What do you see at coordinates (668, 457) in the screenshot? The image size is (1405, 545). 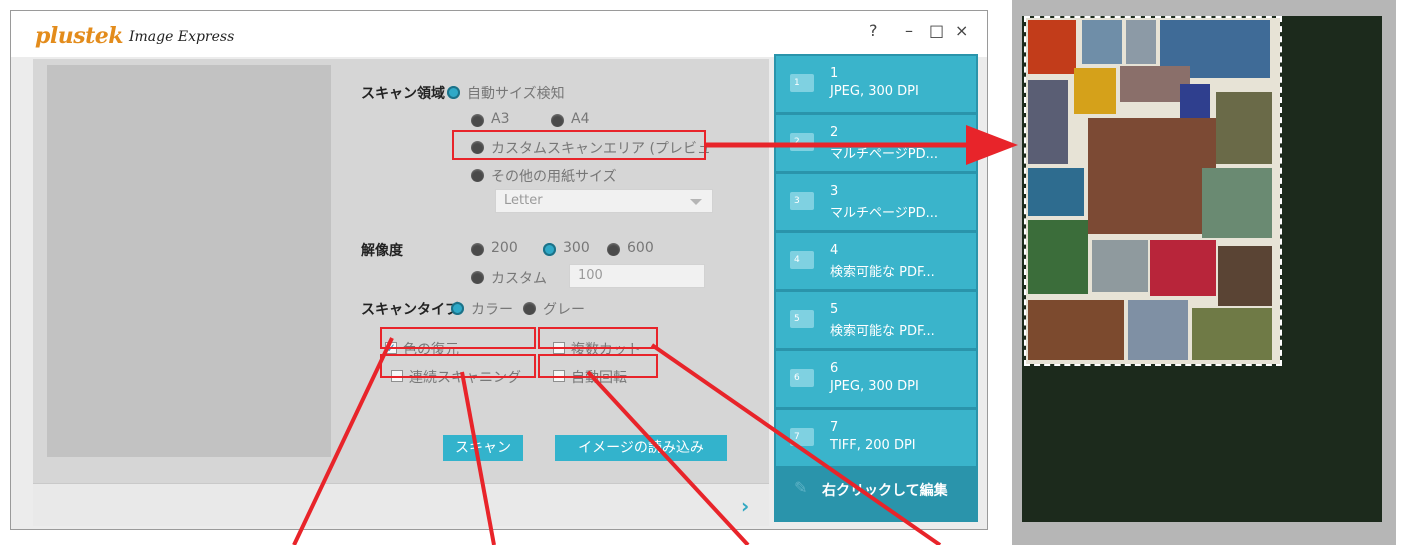 I see `pointer-line-auto-rotate` at bounding box center [668, 457].